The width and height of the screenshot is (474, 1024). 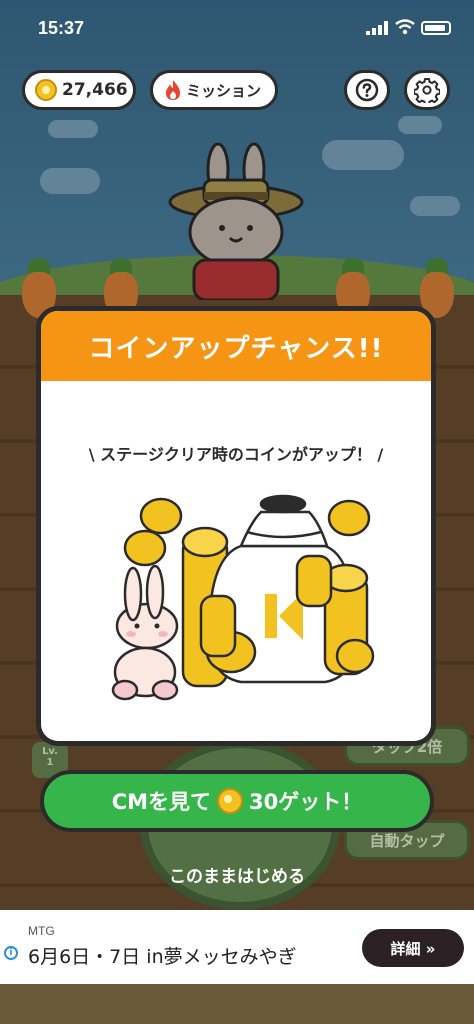 I want to click on ad-details-button: 詳細 », so click(x=413, y=948).